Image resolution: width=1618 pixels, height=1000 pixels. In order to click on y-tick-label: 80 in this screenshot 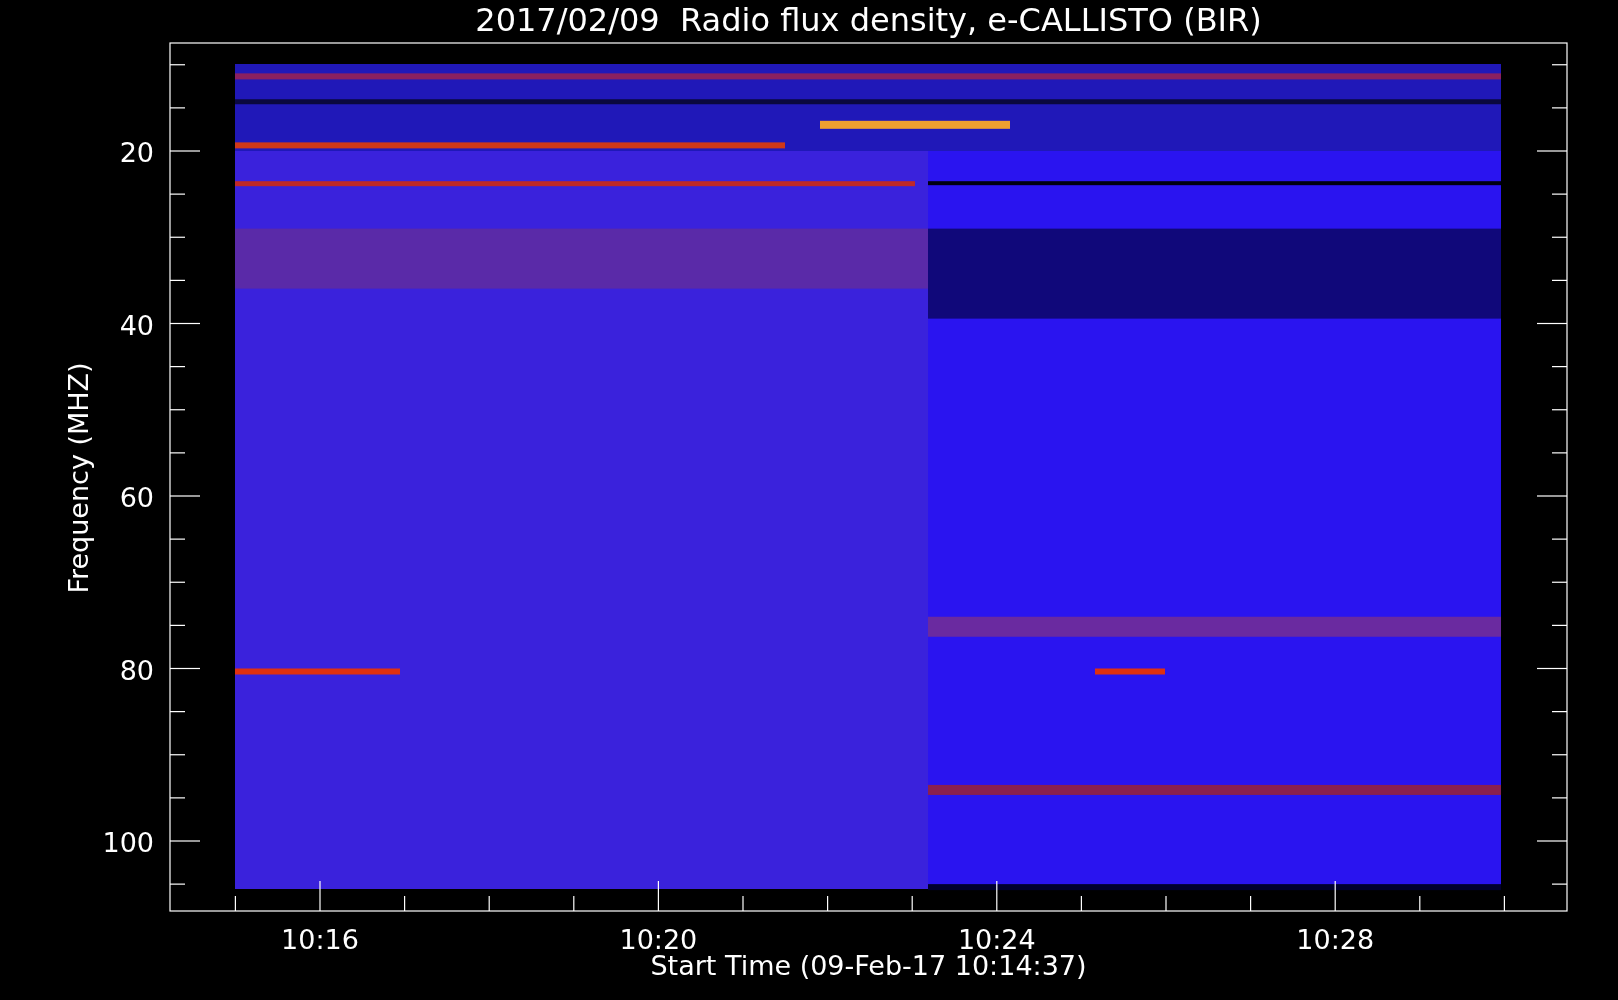, I will do `click(136, 670)`.